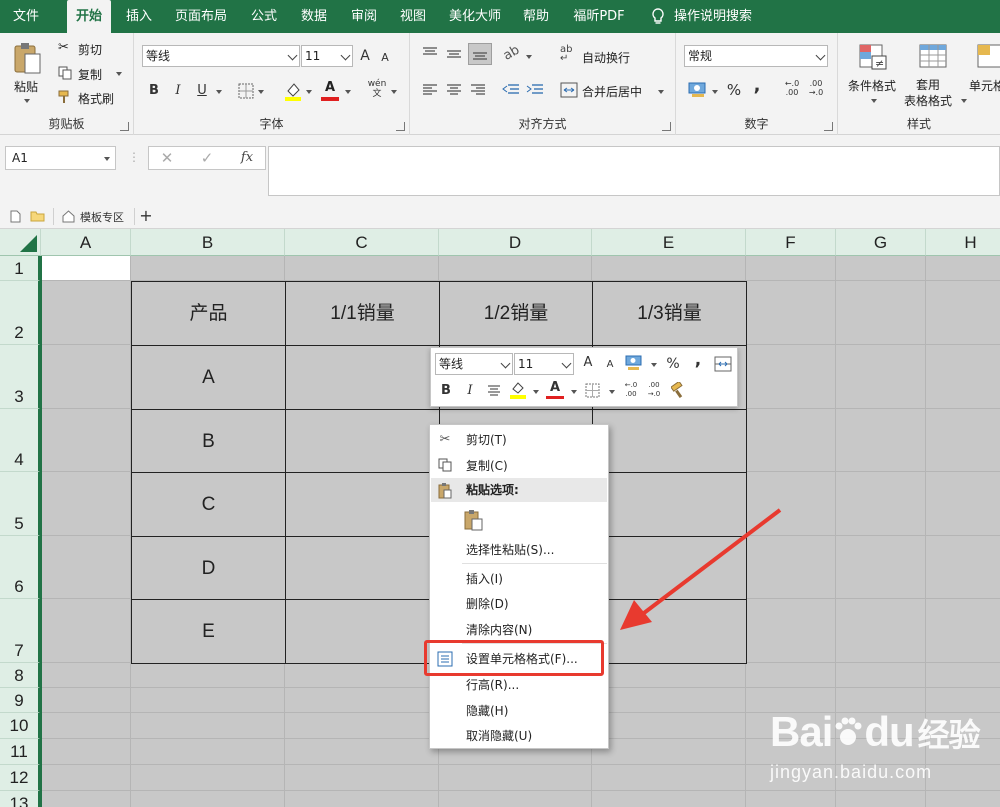  What do you see at coordinates (475, 16) in the screenshot?
I see `tab-beautify: 美化大师` at bounding box center [475, 16].